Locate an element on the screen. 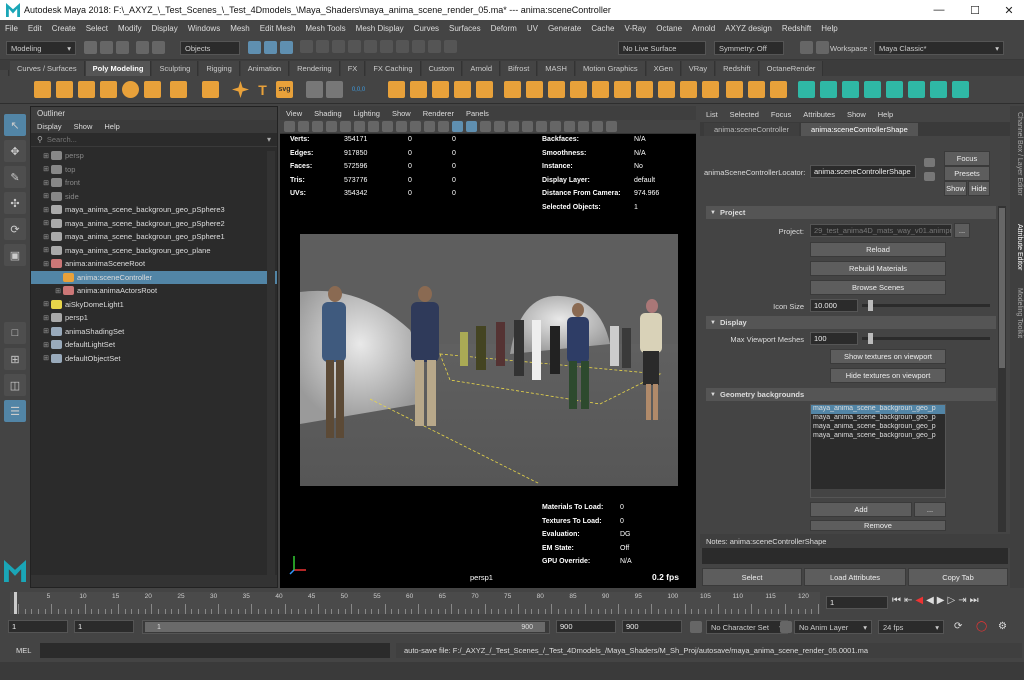 The image size is (1024, 680). menu-item: UV is located at coordinates (532, 28).